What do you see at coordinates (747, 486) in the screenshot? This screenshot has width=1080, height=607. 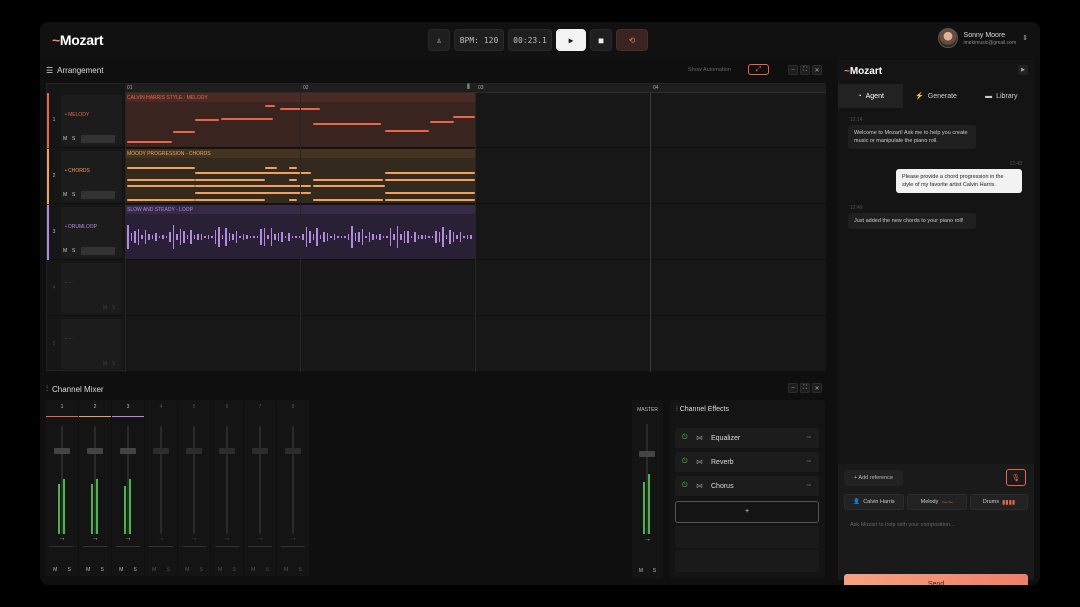 I see `effect-chorus: ⏻ ⋈ Chorus ═` at bounding box center [747, 486].